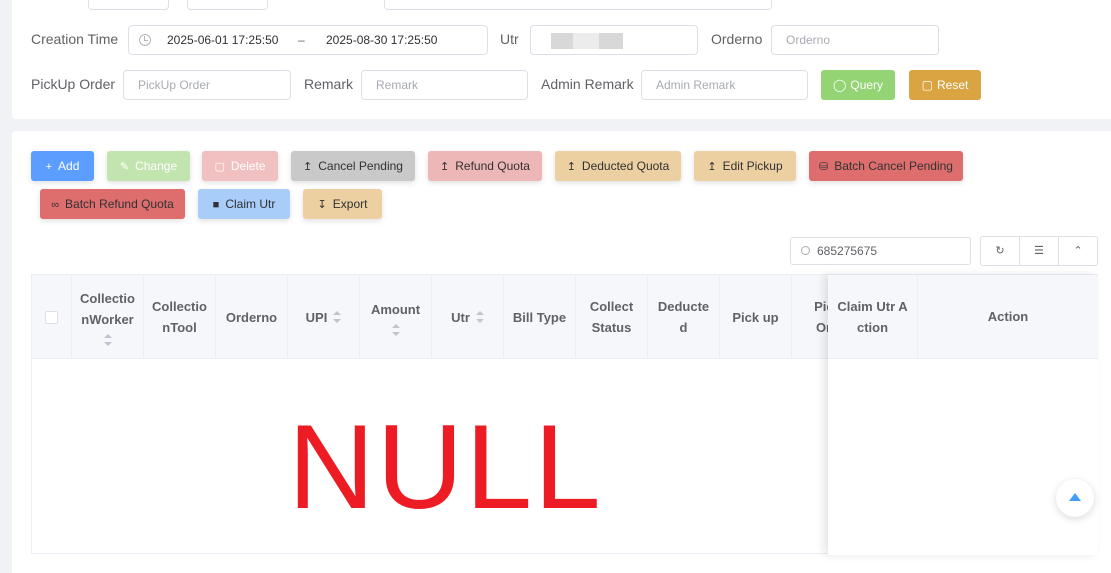  What do you see at coordinates (73, 84) in the screenshot?
I see `pickup-order-label: PickUp Order` at bounding box center [73, 84].